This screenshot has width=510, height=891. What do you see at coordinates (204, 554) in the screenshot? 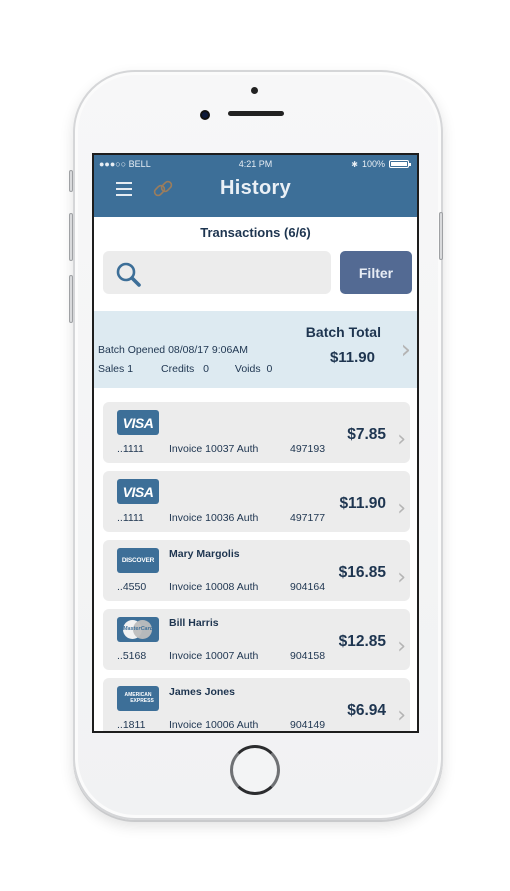
I see `cardholder-name: Mary Margolis` at bounding box center [204, 554].